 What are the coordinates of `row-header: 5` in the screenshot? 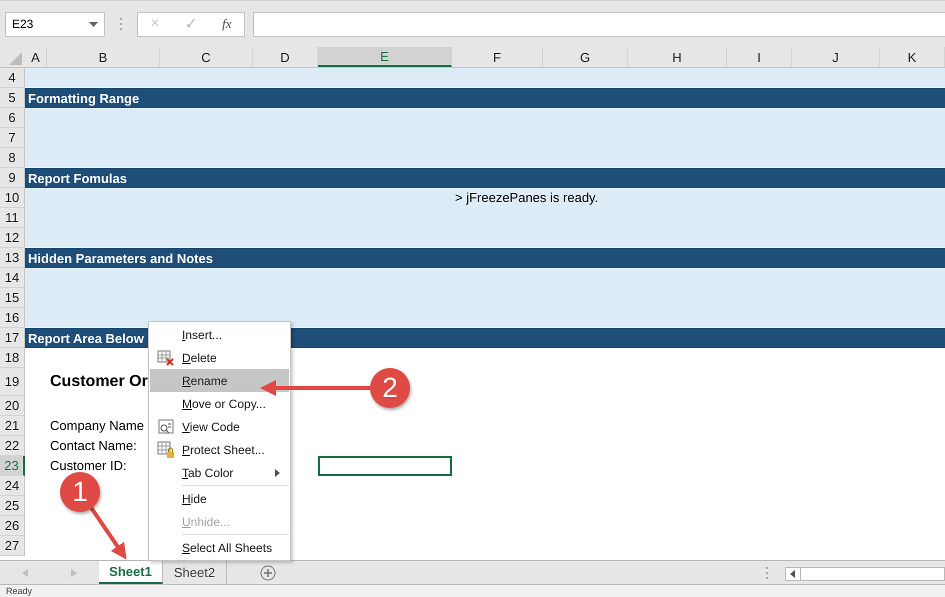 It's located at (12, 98).